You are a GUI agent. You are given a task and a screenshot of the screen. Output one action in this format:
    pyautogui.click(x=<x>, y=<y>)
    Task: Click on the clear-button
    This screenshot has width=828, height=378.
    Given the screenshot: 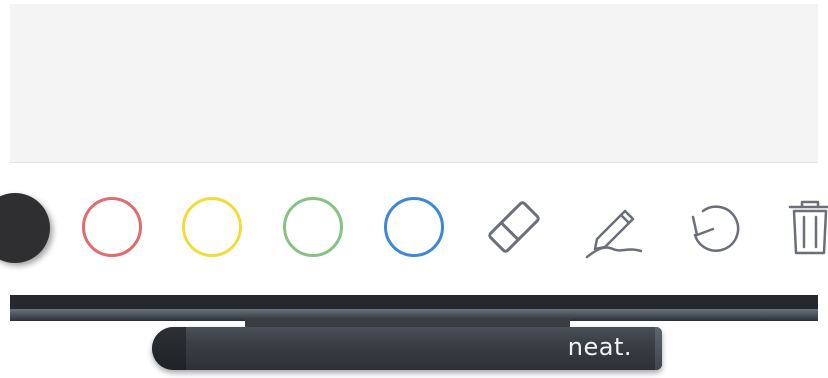 What is the action you would take?
    pyautogui.click(x=803, y=227)
    